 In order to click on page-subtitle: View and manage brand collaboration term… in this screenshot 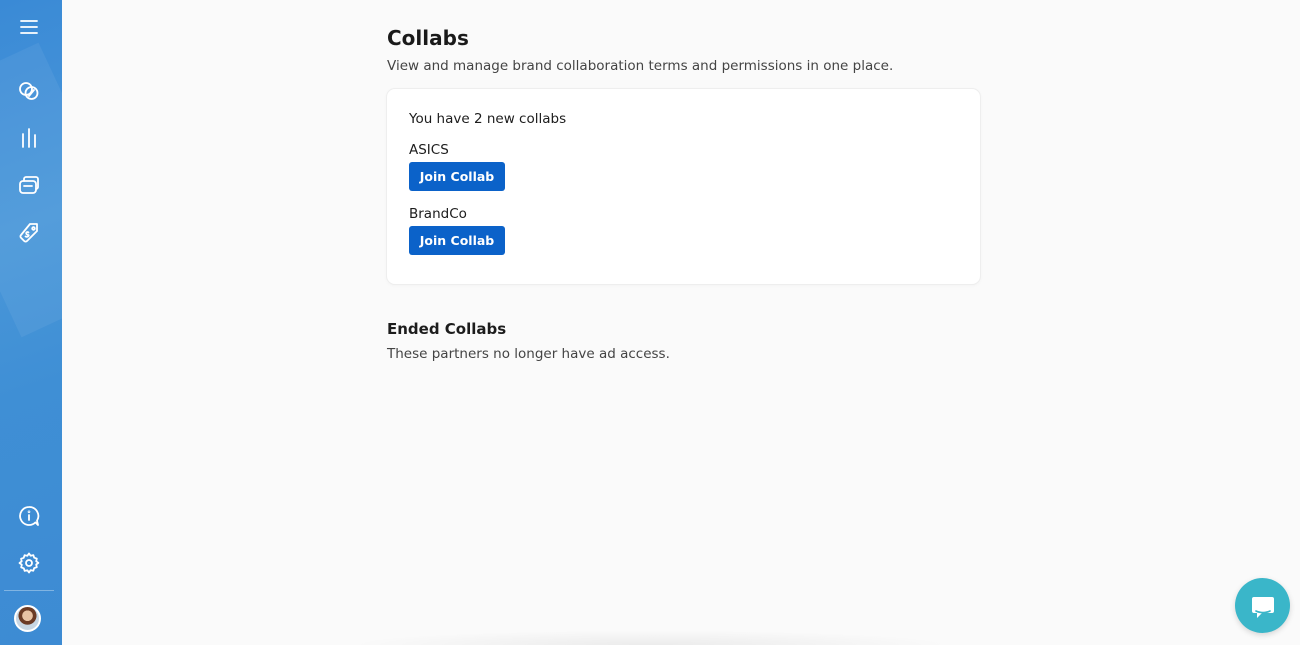, I will do `click(640, 66)`.